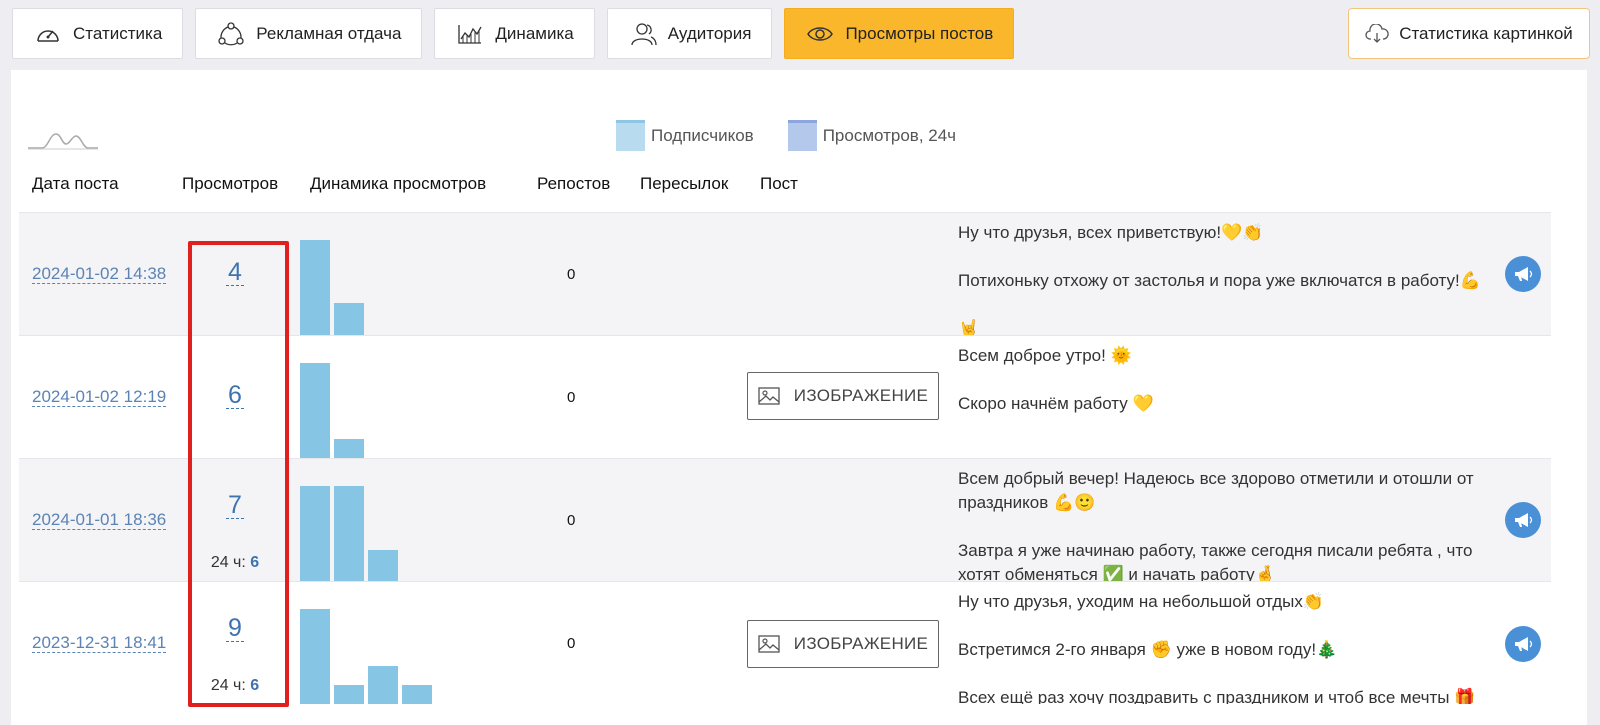 This screenshot has height=725, width=1600. Describe the element at coordinates (1056, 403) in the screenshot. I see `post-line: Скоро начнём работу 💛` at that location.